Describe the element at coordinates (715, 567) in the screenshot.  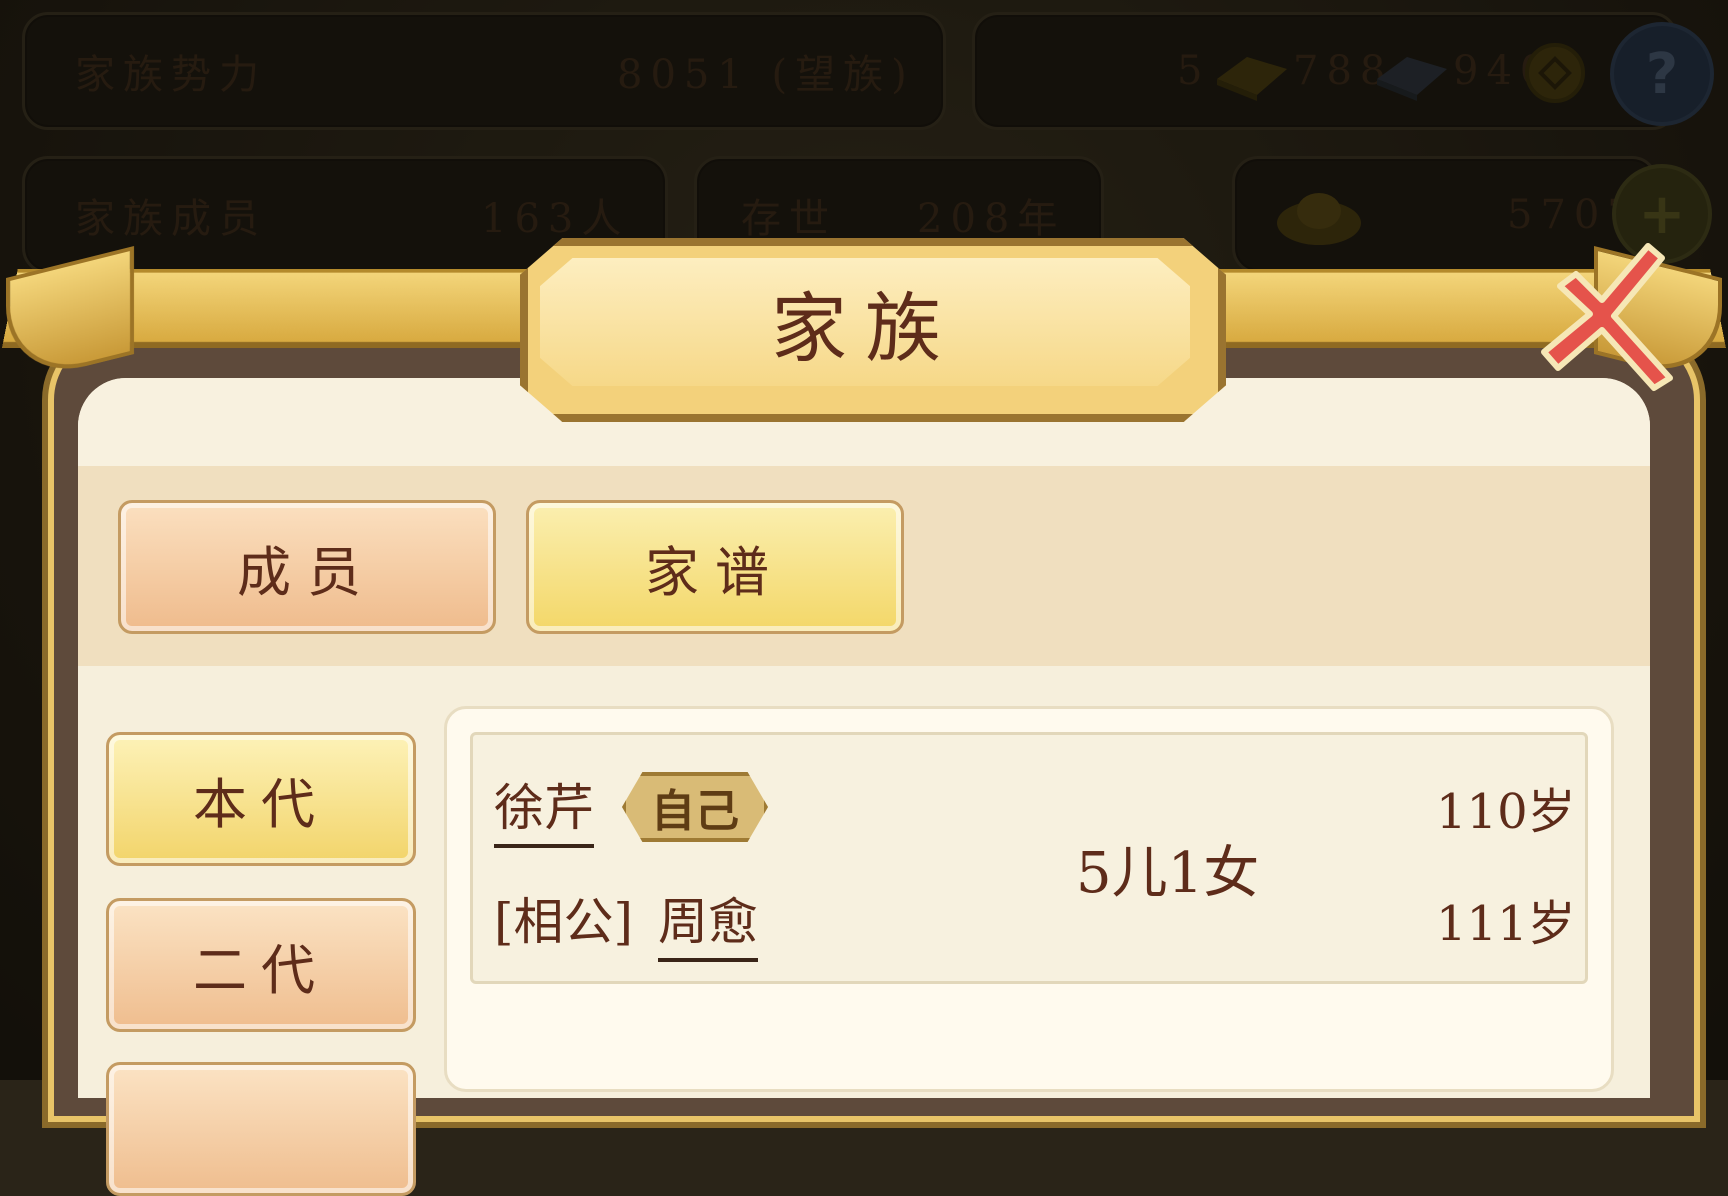
I see `tab-family-tree: 家谱` at that location.